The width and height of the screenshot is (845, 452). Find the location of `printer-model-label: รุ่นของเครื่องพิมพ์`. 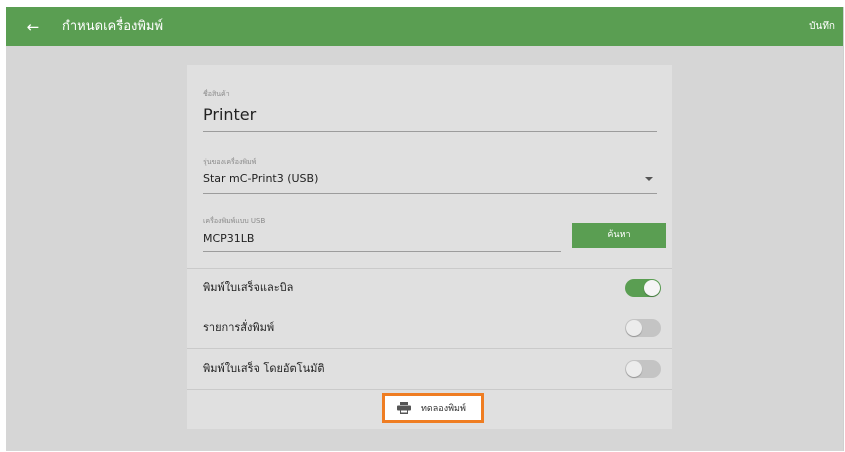

printer-model-label: รุ่นของเครื่องพิมพ์ is located at coordinates (230, 162).